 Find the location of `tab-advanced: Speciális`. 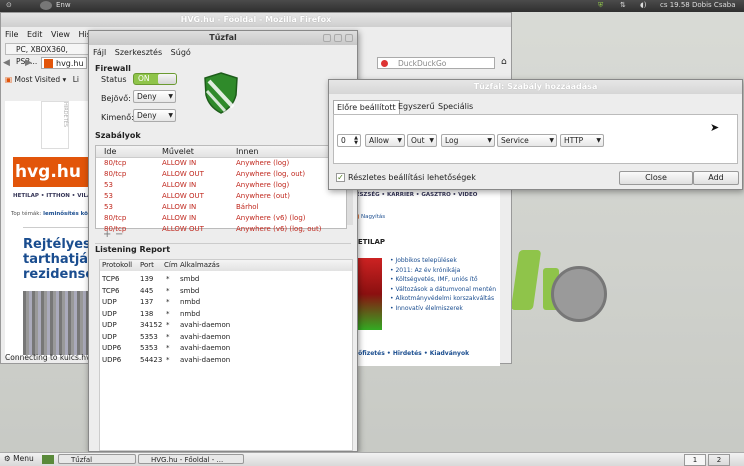

tab-advanced: Speciális is located at coordinates (455, 107).